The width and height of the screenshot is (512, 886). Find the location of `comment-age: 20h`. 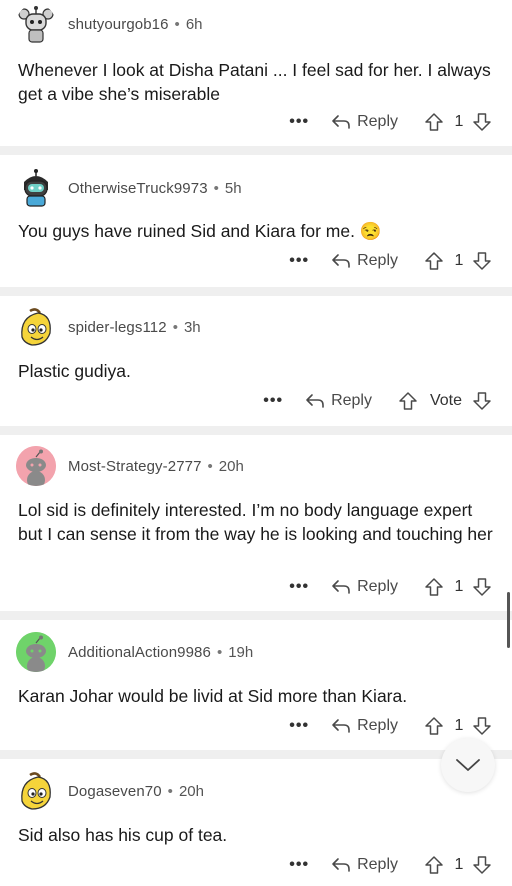

comment-age: 20h is located at coordinates (231, 466).